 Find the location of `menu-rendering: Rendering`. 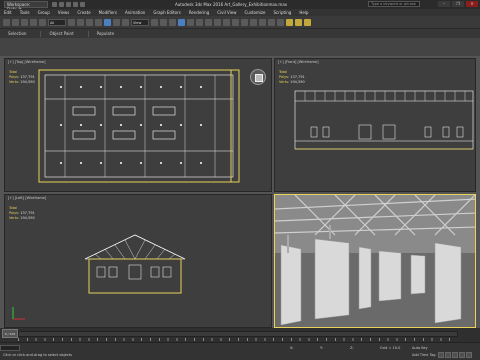

menu-rendering: Rendering is located at coordinates (199, 12).